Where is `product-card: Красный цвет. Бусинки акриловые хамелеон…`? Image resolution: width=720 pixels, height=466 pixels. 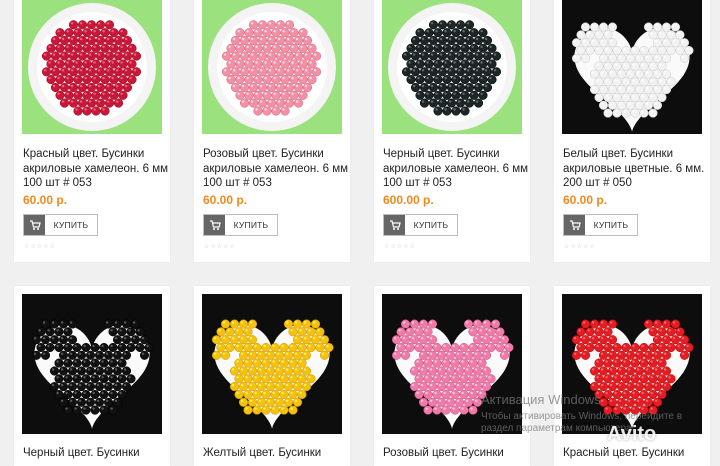 product-card: Красный цвет. Бусинки акриловые хамелеон… is located at coordinates (92, 131).